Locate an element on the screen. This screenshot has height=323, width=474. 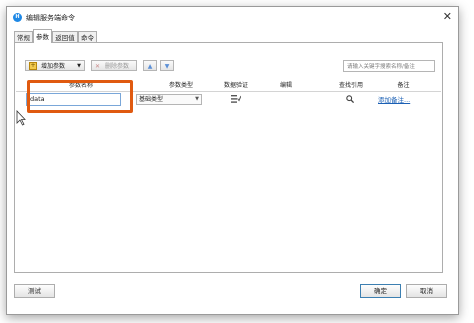
delete-param-button: ✕ 删除参数 is located at coordinates (114, 65).